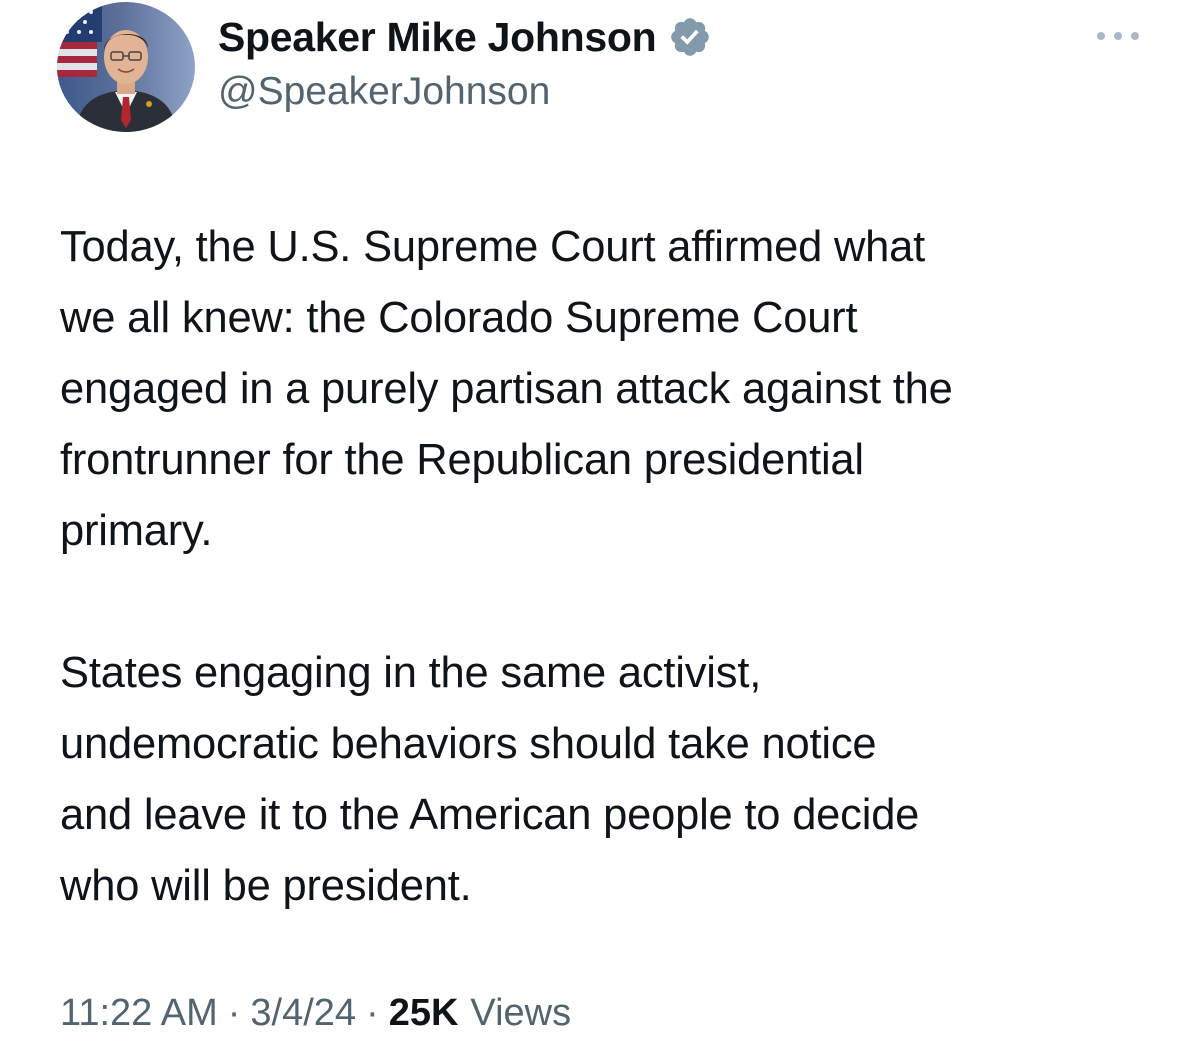  I want to click on author-name-row: Speaker Mike Johnson, so click(465, 37).